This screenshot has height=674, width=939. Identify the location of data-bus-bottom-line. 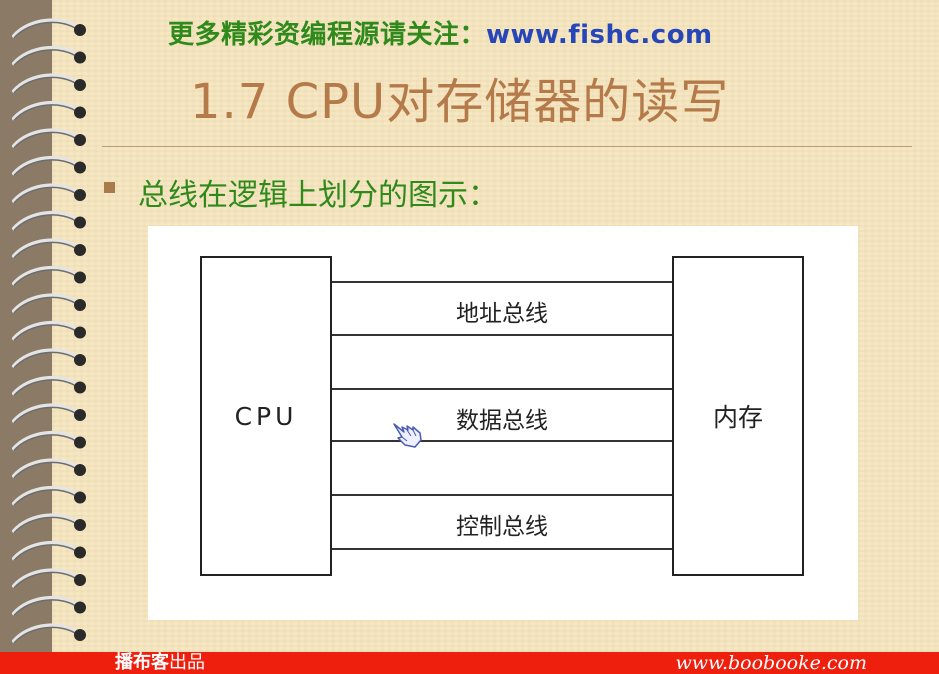
(502, 441).